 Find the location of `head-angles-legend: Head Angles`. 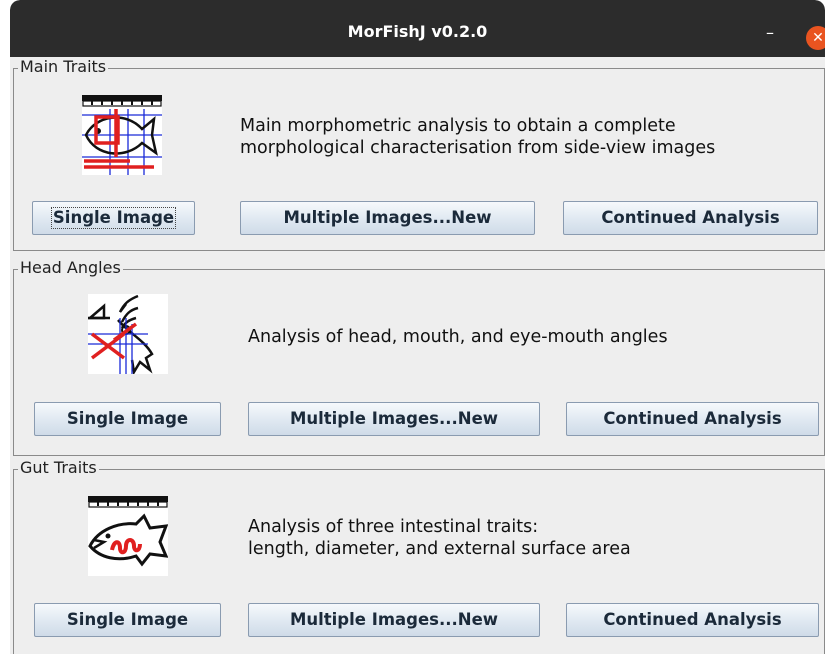

head-angles-legend: Head Angles is located at coordinates (70, 267).